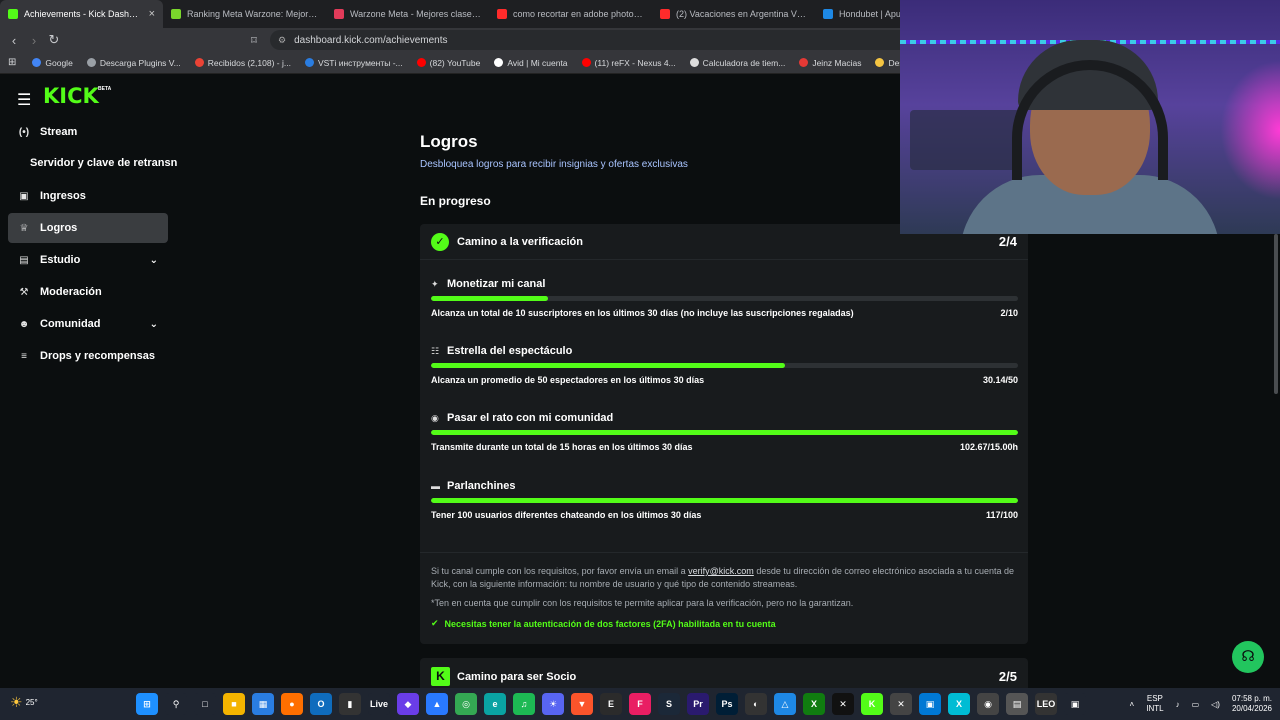  What do you see at coordinates (1154, 704) in the screenshot?
I see `language-indicator: ESP INTL` at bounding box center [1154, 704].